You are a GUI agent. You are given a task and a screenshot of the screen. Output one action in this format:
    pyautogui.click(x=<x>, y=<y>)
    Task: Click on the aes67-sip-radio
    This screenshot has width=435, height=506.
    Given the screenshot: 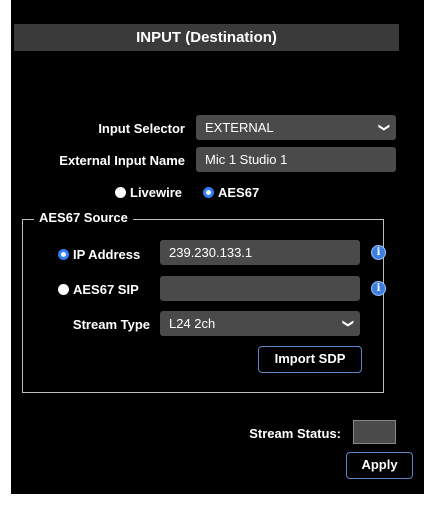 What is the action you would take?
    pyautogui.click(x=63, y=289)
    